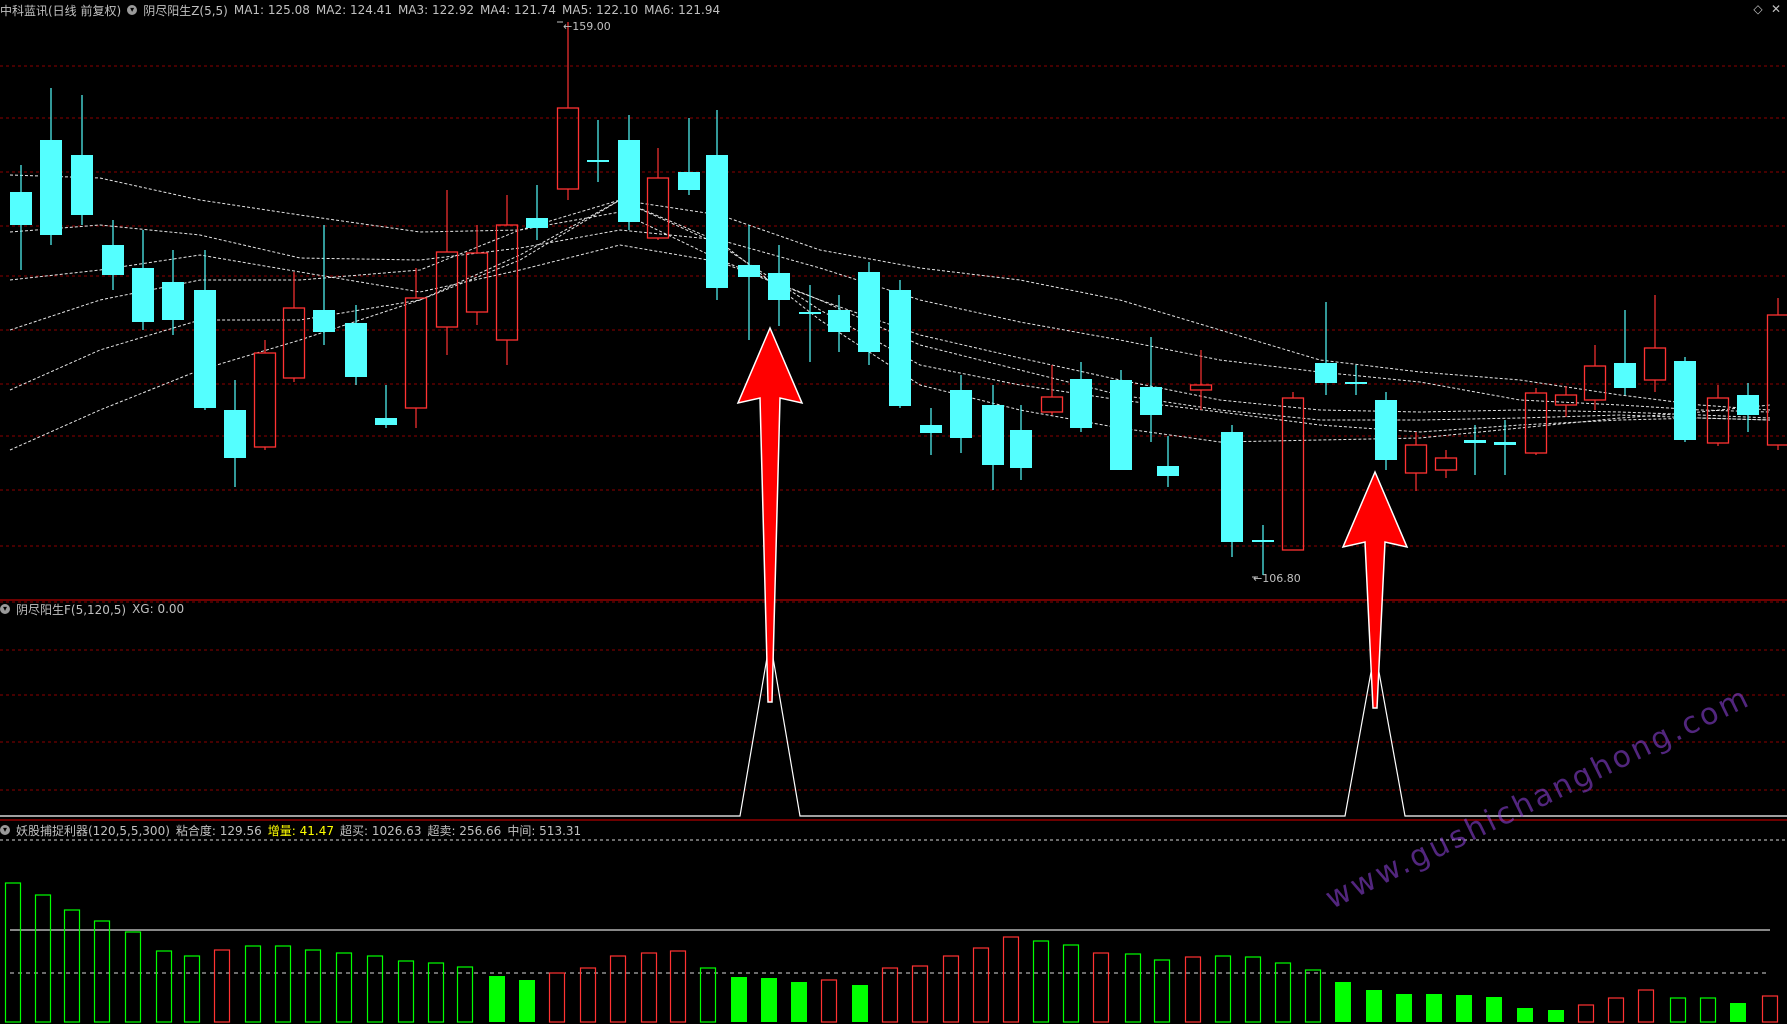 The image size is (1787, 1024). What do you see at coordinates (271, 10) in the screenshot?
I see `ma1-value: MA1: 125.08` at bounding box center [271, 10].